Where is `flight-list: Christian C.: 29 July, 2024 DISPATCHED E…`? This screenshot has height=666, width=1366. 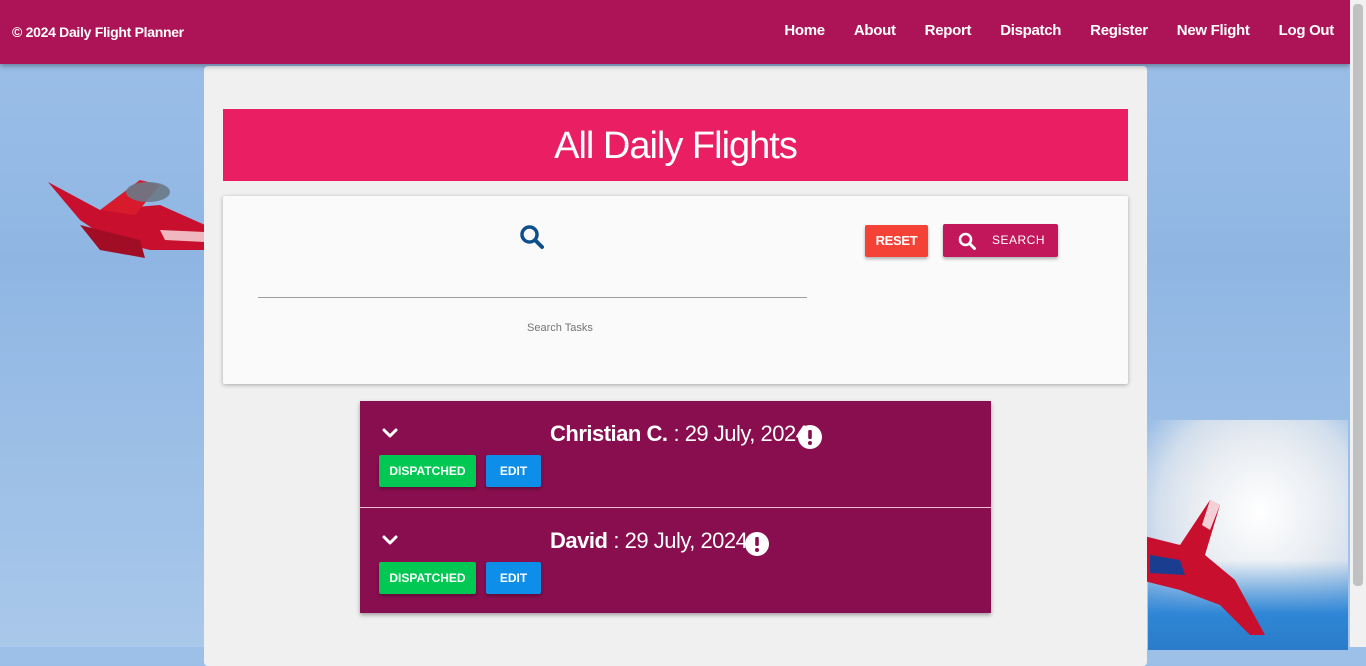 flight-list: Christian C.: 29 July, 2024 DISPATCHED E… is located at coordinates (675, 507).